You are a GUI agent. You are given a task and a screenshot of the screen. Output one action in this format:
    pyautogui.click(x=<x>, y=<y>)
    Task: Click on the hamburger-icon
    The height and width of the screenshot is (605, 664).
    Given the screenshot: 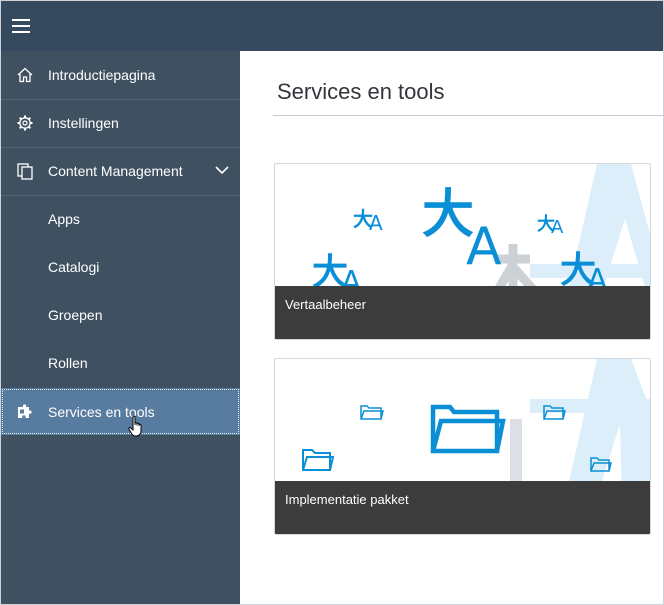 What is the action you would take?
    pyautogui.click(x=21, y=26)
    